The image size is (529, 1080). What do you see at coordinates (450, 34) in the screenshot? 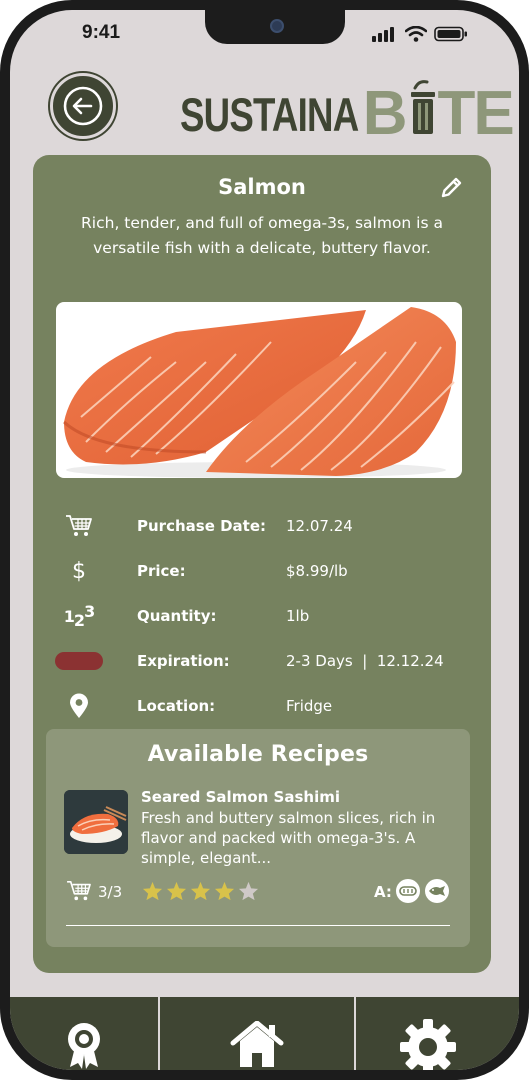
I see `battery-icon` at bounding box center [450, 34].